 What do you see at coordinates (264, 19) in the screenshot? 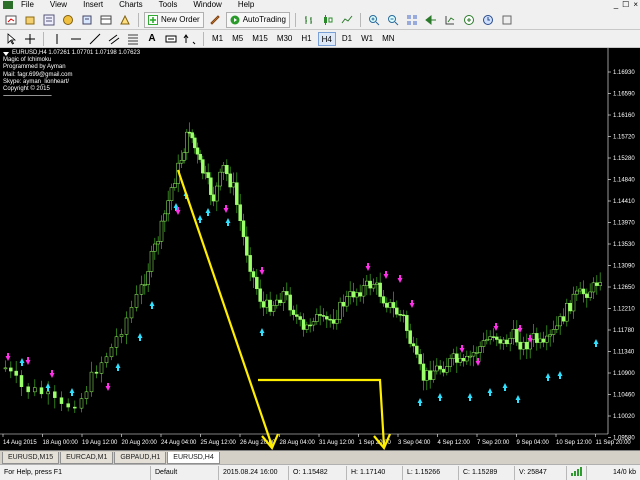
I see `autotrading-label: AutoTrading` at bounding box center [264, 19].